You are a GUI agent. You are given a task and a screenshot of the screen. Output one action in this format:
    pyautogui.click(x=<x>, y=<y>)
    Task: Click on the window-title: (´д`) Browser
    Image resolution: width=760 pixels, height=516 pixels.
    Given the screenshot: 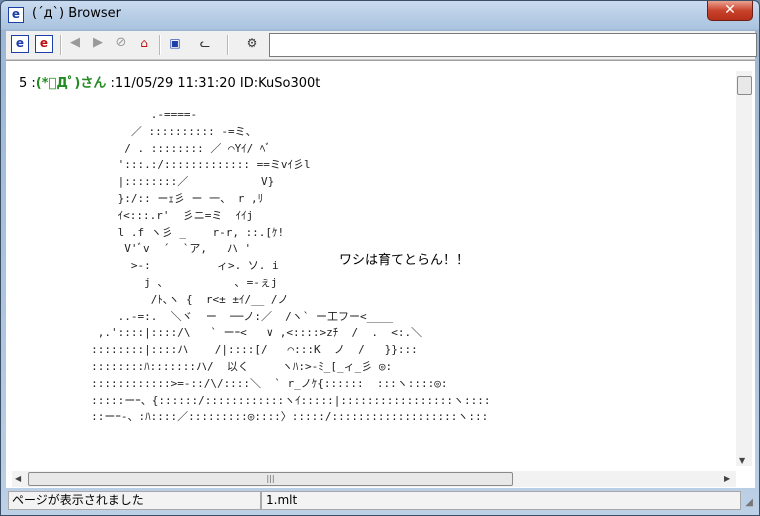 What is the action you would take?
    pyautogui.click(x=76, y=13)
    